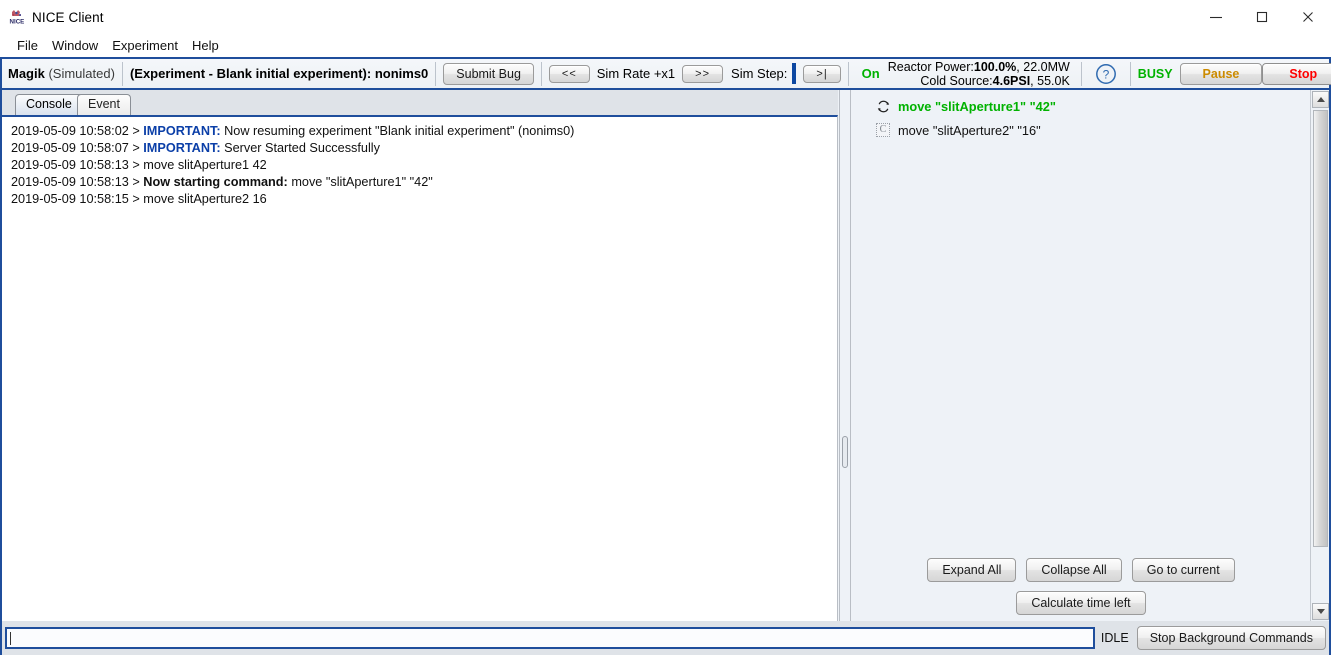 The width and height of the screenshot is (1331, 655). What do you see at coordinates (1114, 638) in the screenshot?
I see `status-state-label: IDLE` at bounding box center [1114, 638].